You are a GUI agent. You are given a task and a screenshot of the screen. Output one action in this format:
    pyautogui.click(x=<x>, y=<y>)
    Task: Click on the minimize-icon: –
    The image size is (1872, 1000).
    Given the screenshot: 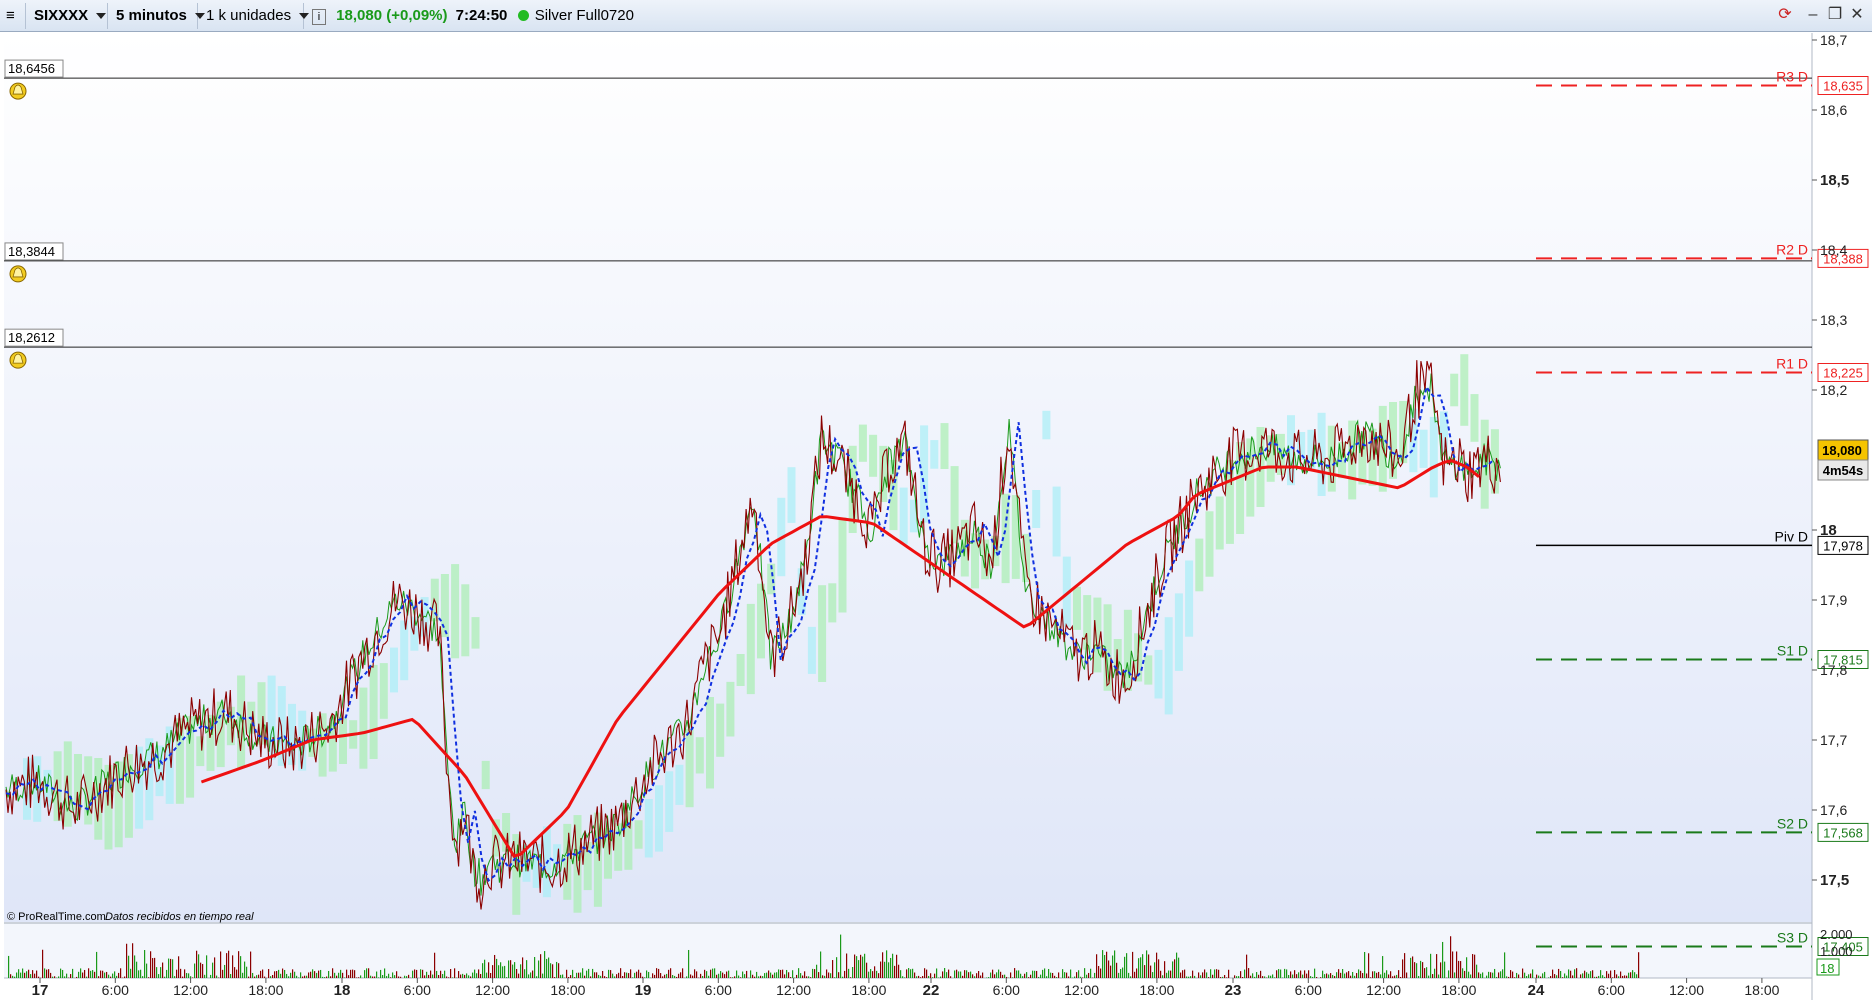 What is the action you would take?
    pyautogui.click(x=1813, y=15)
    